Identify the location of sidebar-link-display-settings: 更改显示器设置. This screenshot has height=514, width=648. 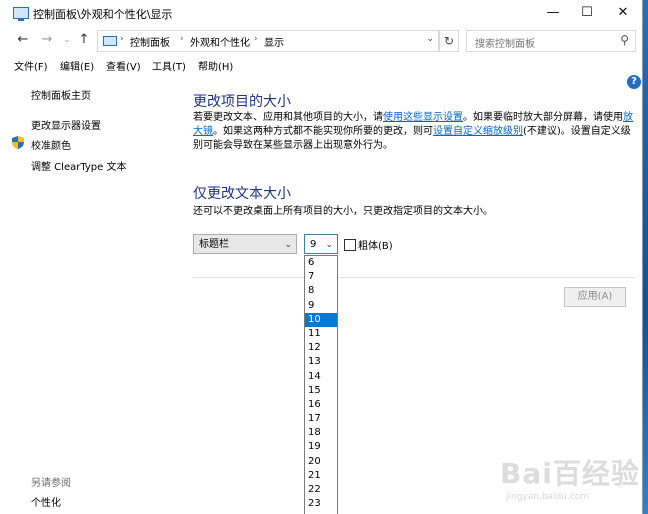
(66, 124).